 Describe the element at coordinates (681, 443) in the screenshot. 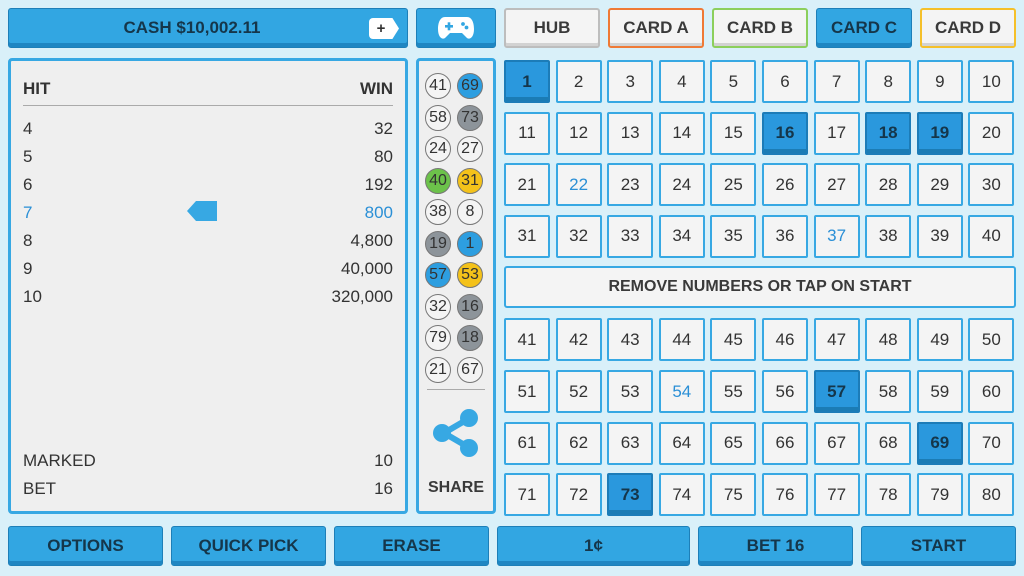

I see `board-cell-64: 64` at that location.